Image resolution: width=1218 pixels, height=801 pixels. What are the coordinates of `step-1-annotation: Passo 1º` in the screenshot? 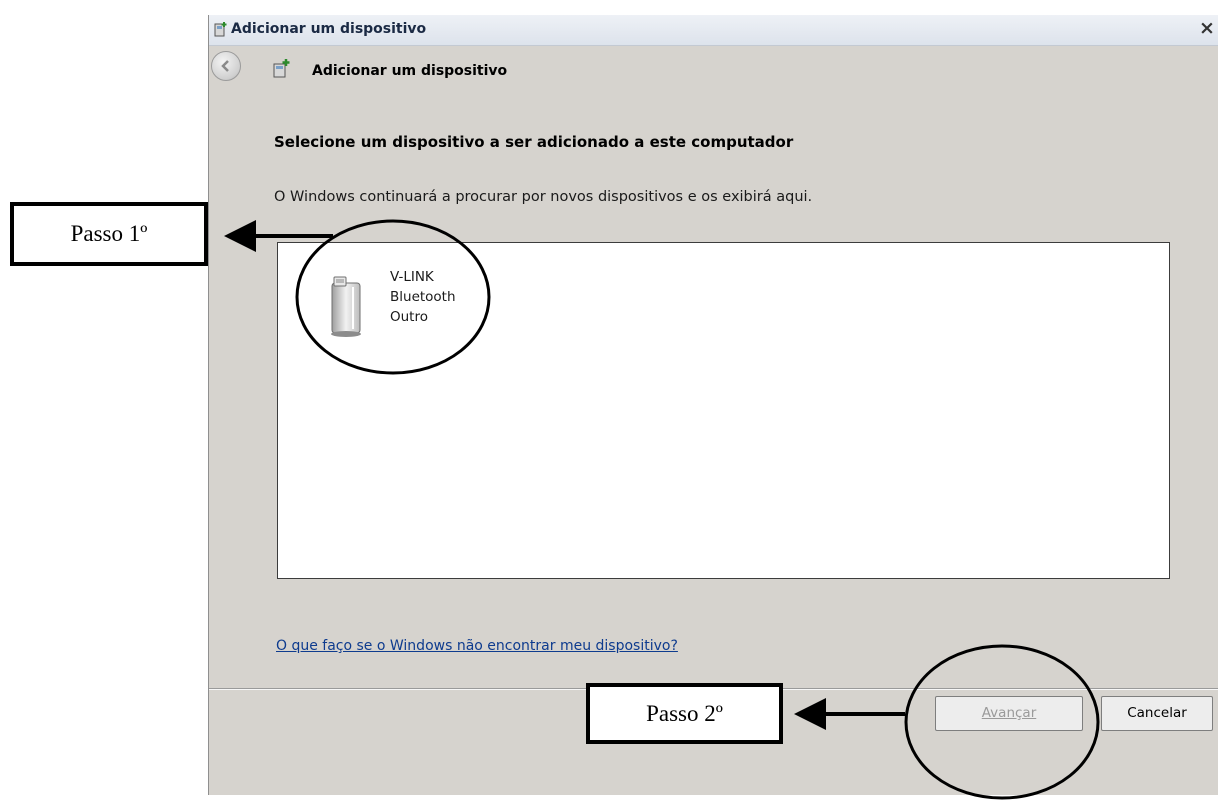 It's located at (109, 234).